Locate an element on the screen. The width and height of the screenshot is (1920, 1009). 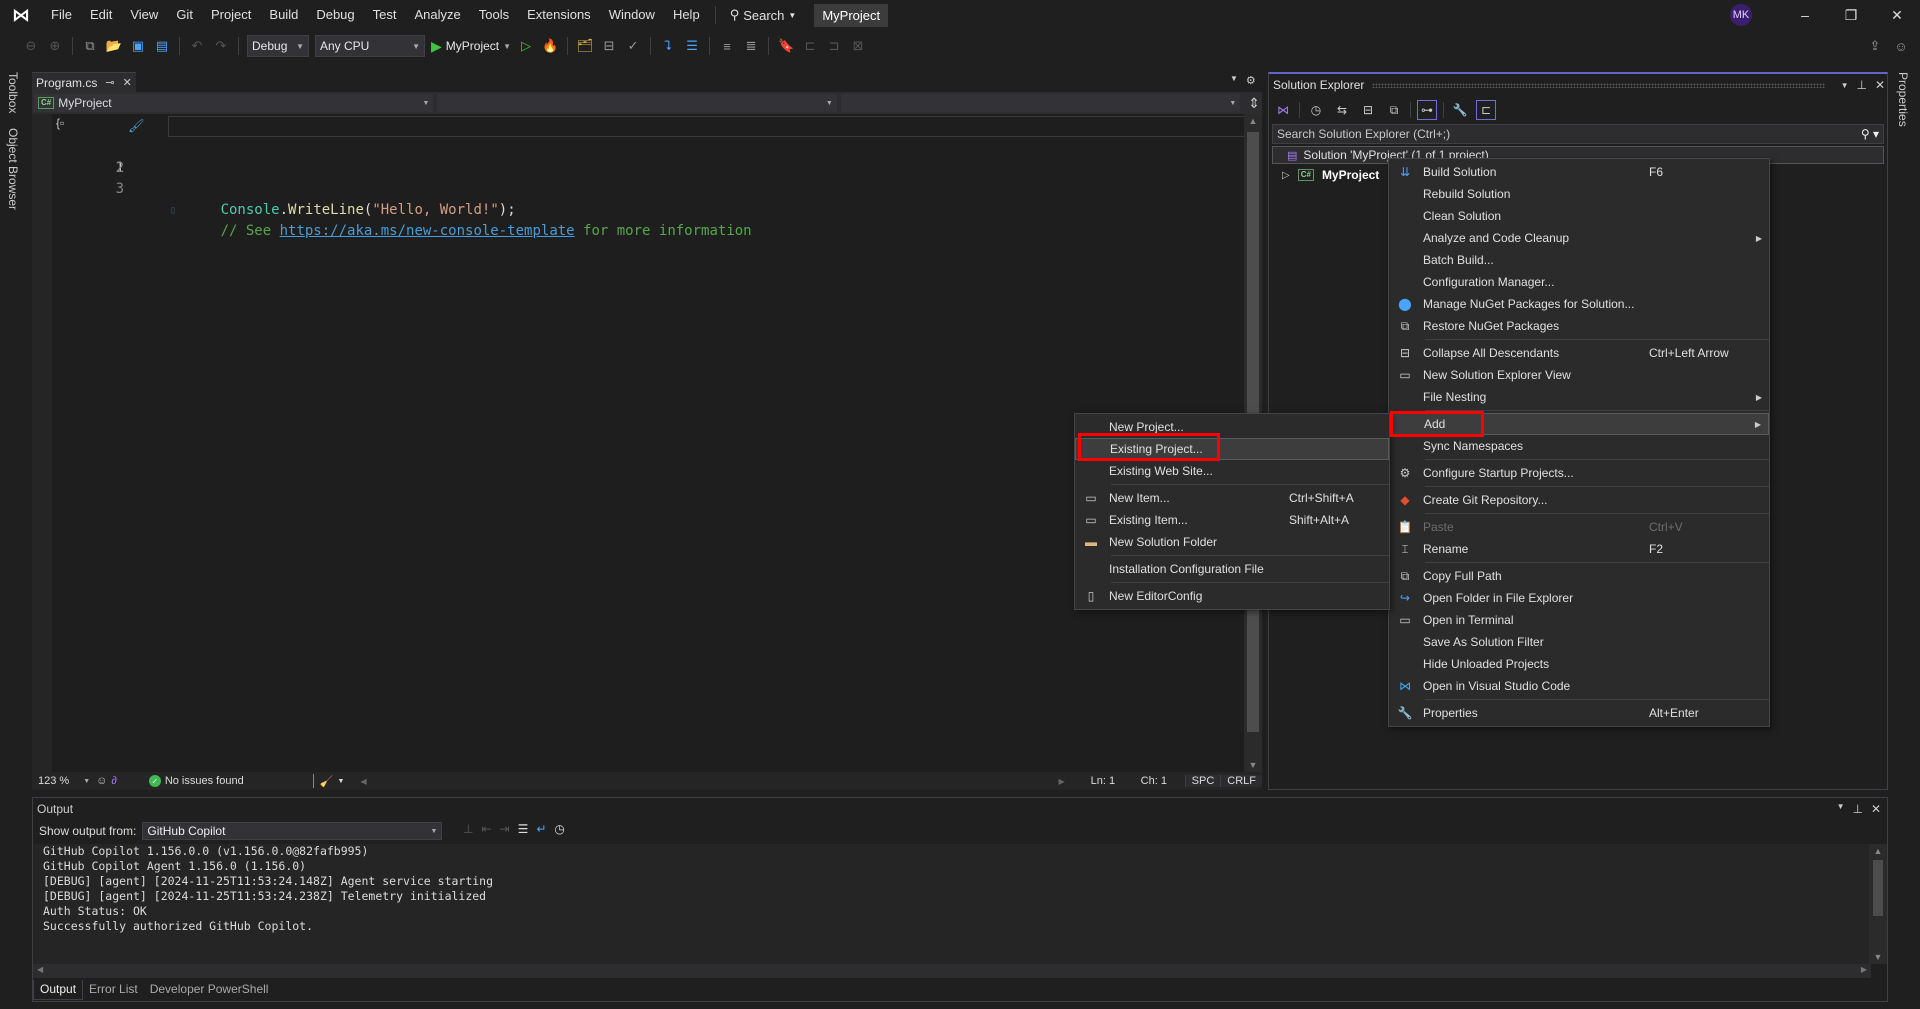
platform-dropdown: Any CPU ▼ is located at coordinates (370, 46).